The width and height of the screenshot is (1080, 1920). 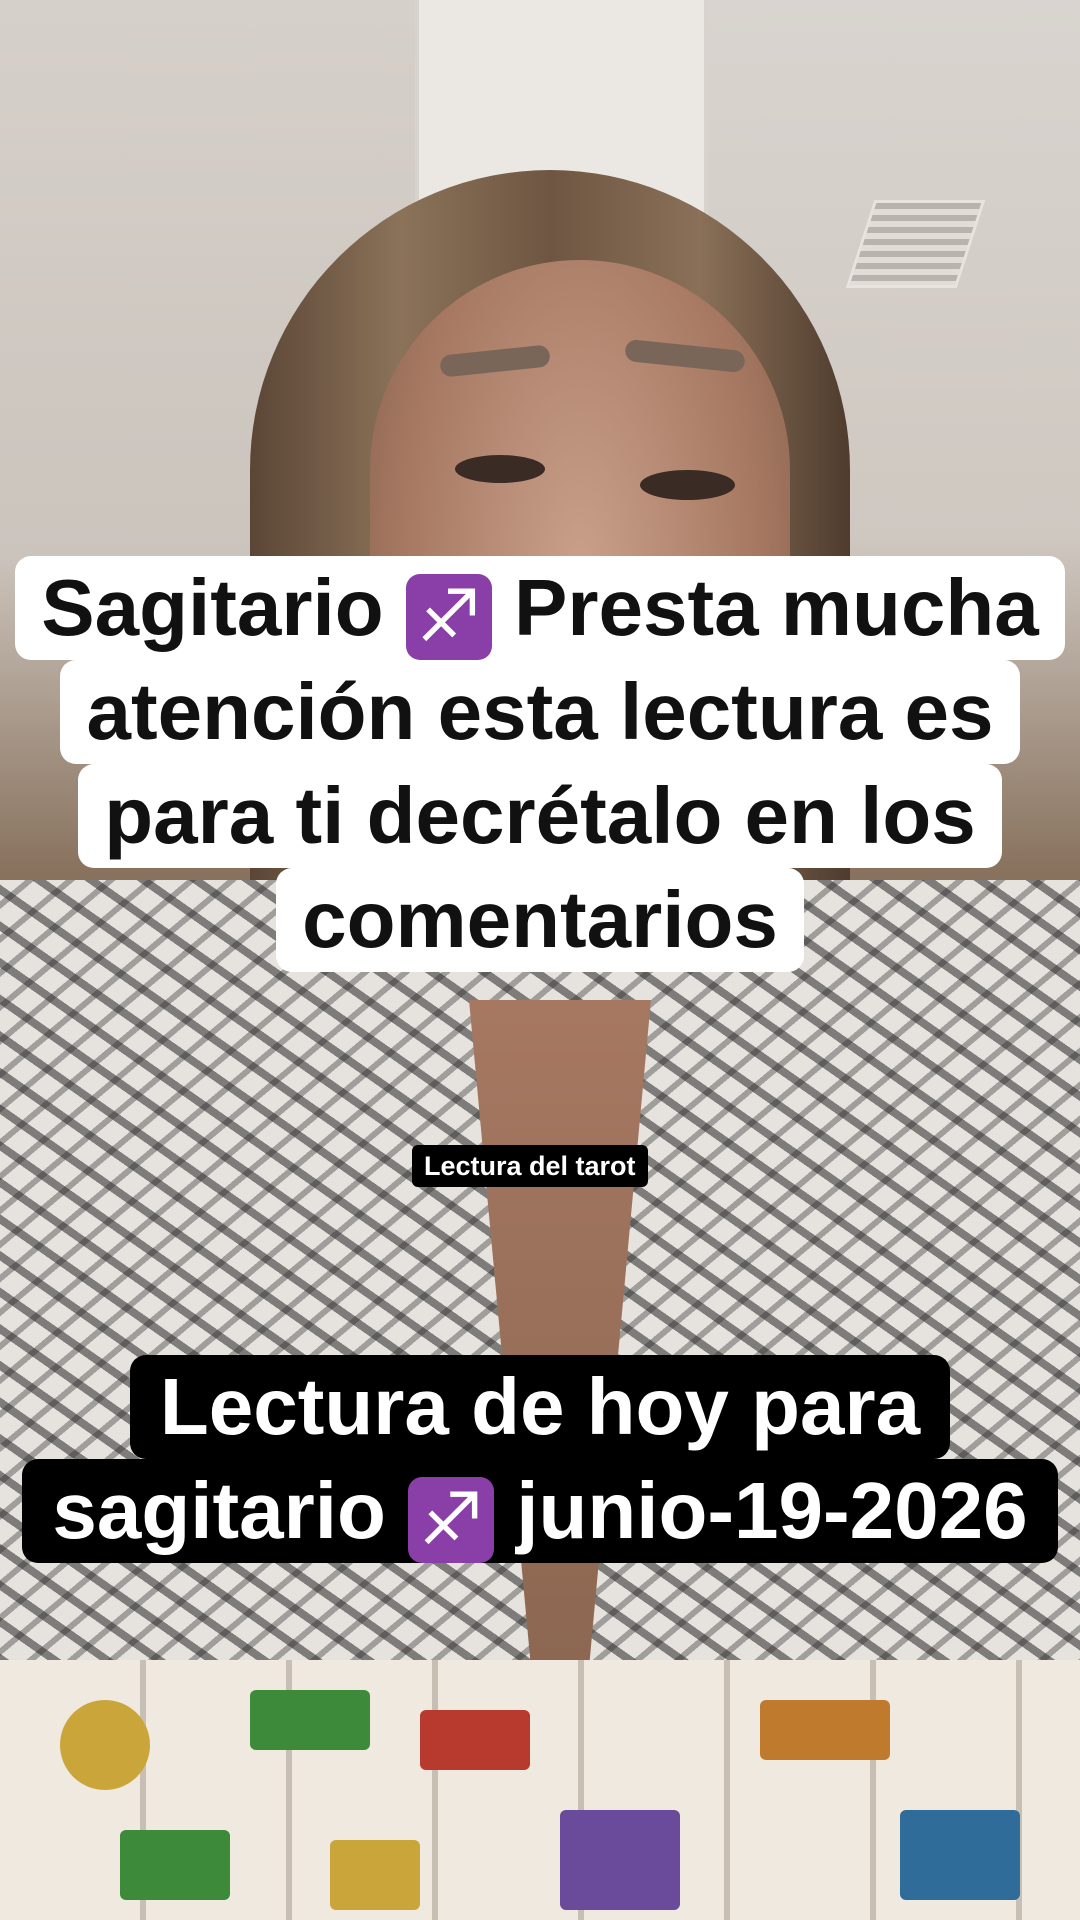 I want to click on caption-text: Sagitario, so click(x=212, y=607).